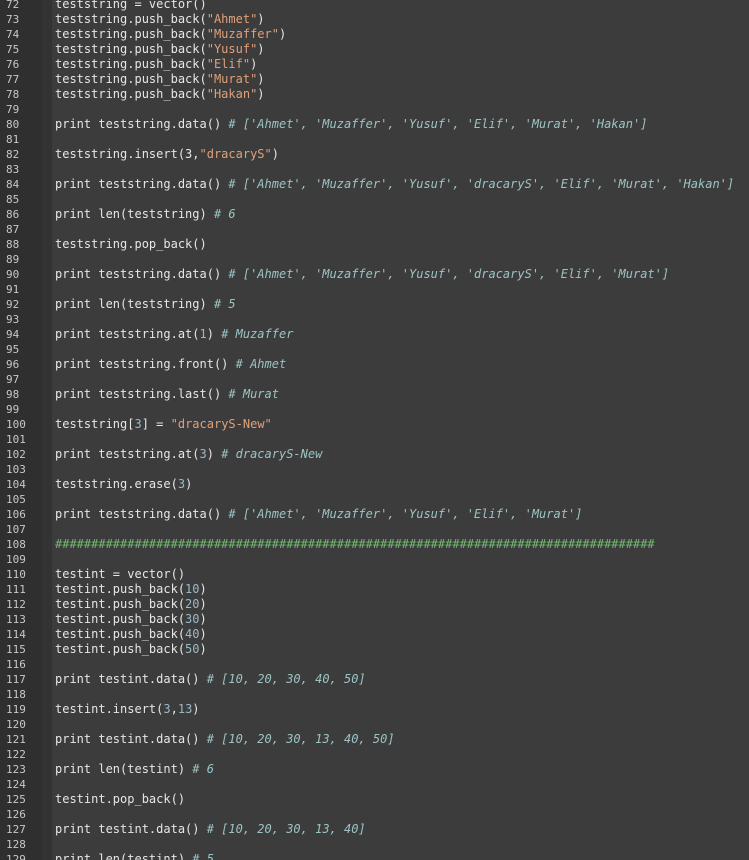 The height and width of the screenshot is (860, 749). I want to click on code-line: 118, so click(374, 694).